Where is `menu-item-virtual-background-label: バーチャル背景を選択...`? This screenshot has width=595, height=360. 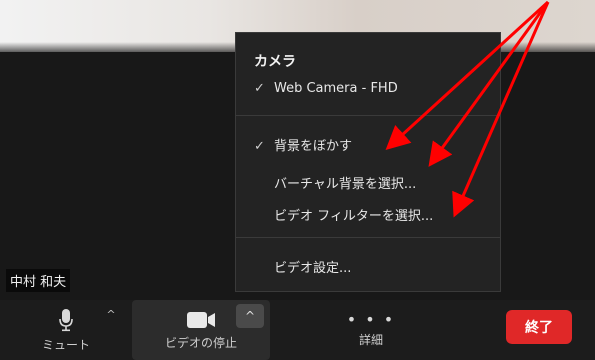
menu-item-virtual-background-label: バーチャル背景を選択... is located at coordinates (345, 184).